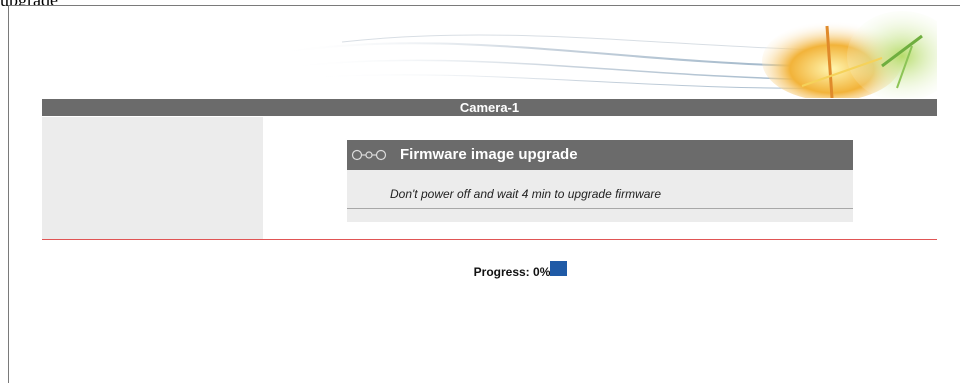 This screenshot has height=383, width=960. What do you see at coordinates (559, 269) in the screenshot?
I see `progress-bar` at bounding box center [559, 269].